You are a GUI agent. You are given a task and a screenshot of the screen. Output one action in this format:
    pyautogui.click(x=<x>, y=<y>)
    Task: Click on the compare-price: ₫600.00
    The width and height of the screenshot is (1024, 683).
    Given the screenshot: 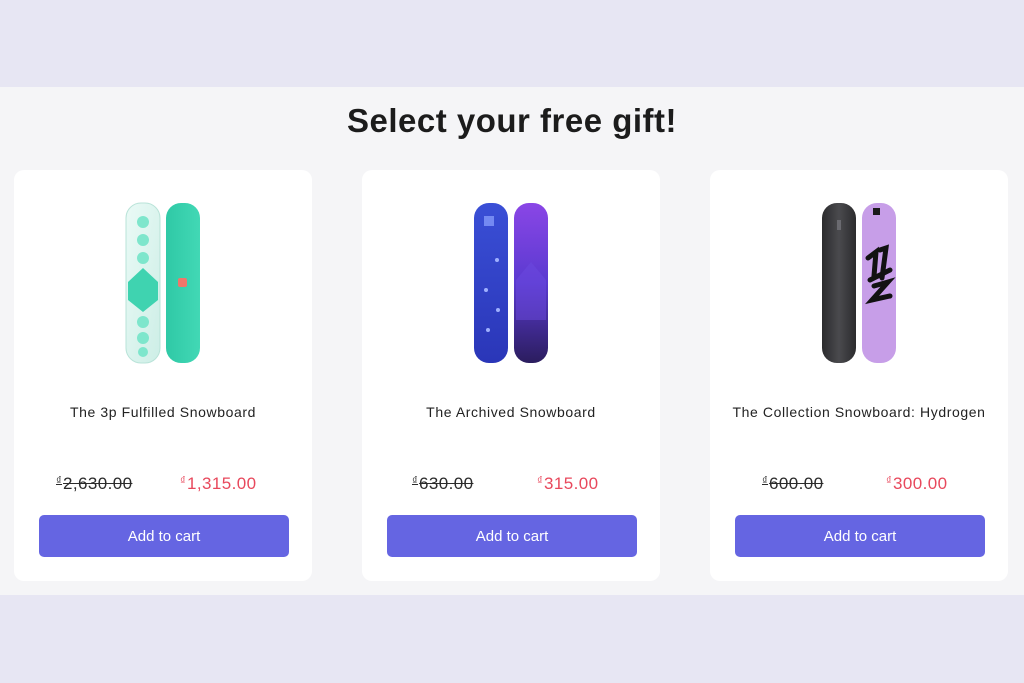 What is the action you would take?
    pyautogui.click(x=793, y=483)
    